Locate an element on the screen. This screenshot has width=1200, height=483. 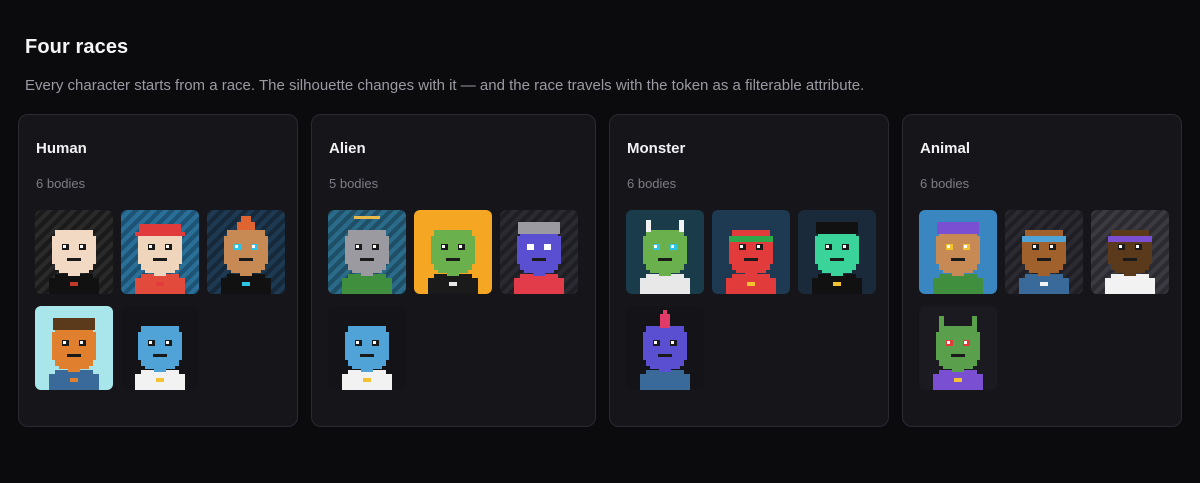
race-title: Animal is located at coordinates (945, 148).